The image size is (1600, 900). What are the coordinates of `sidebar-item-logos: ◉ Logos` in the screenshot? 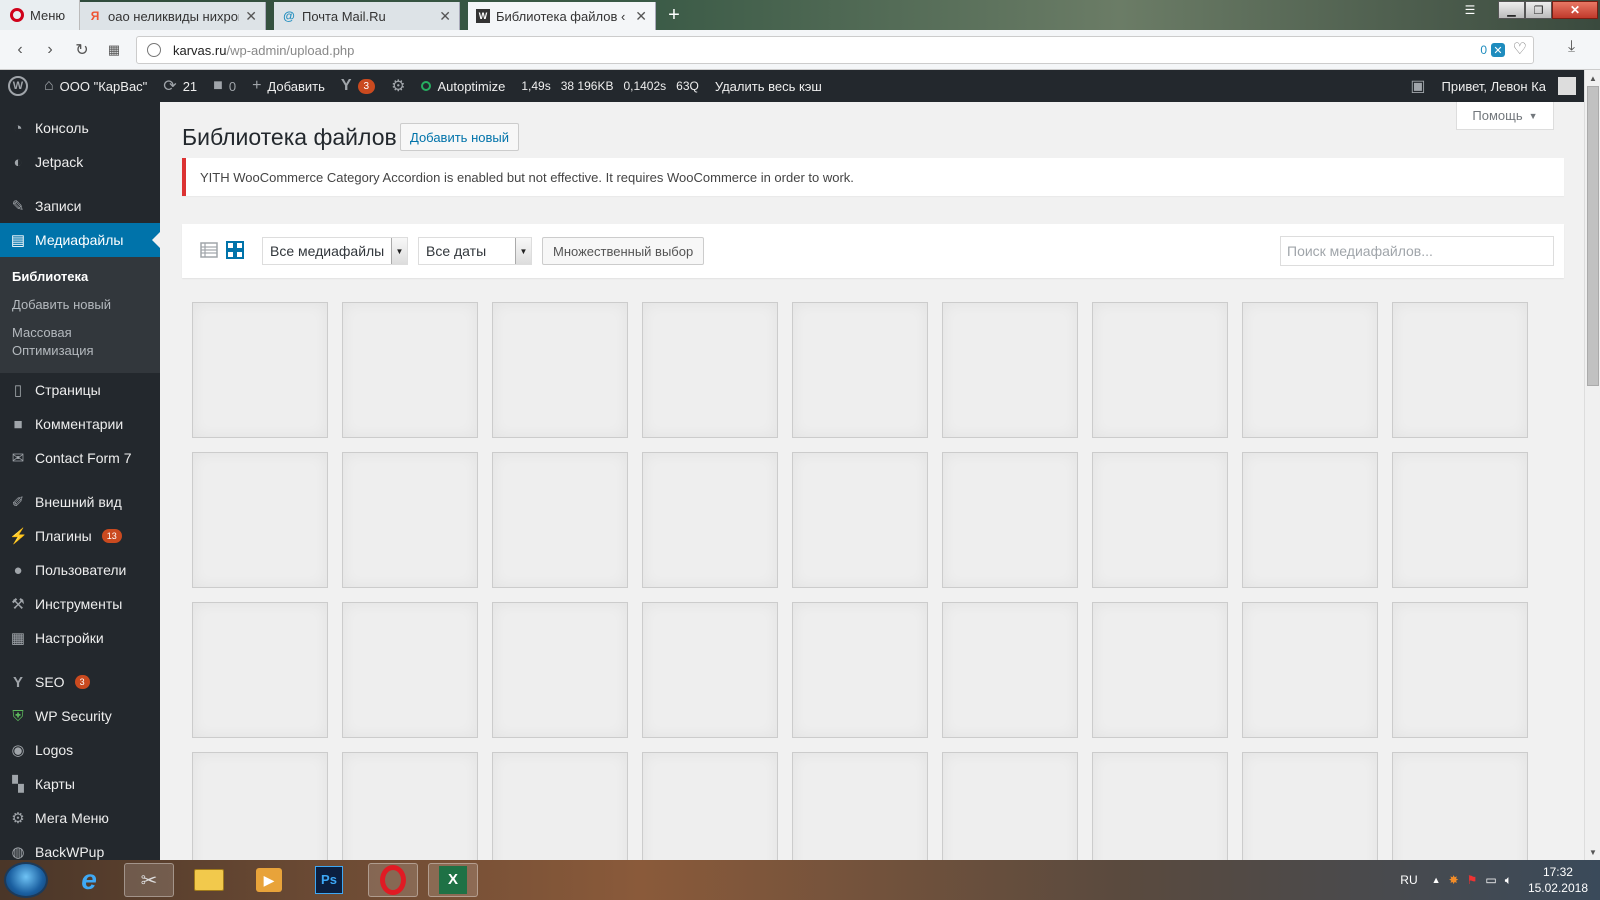 It's located at (80, 750).